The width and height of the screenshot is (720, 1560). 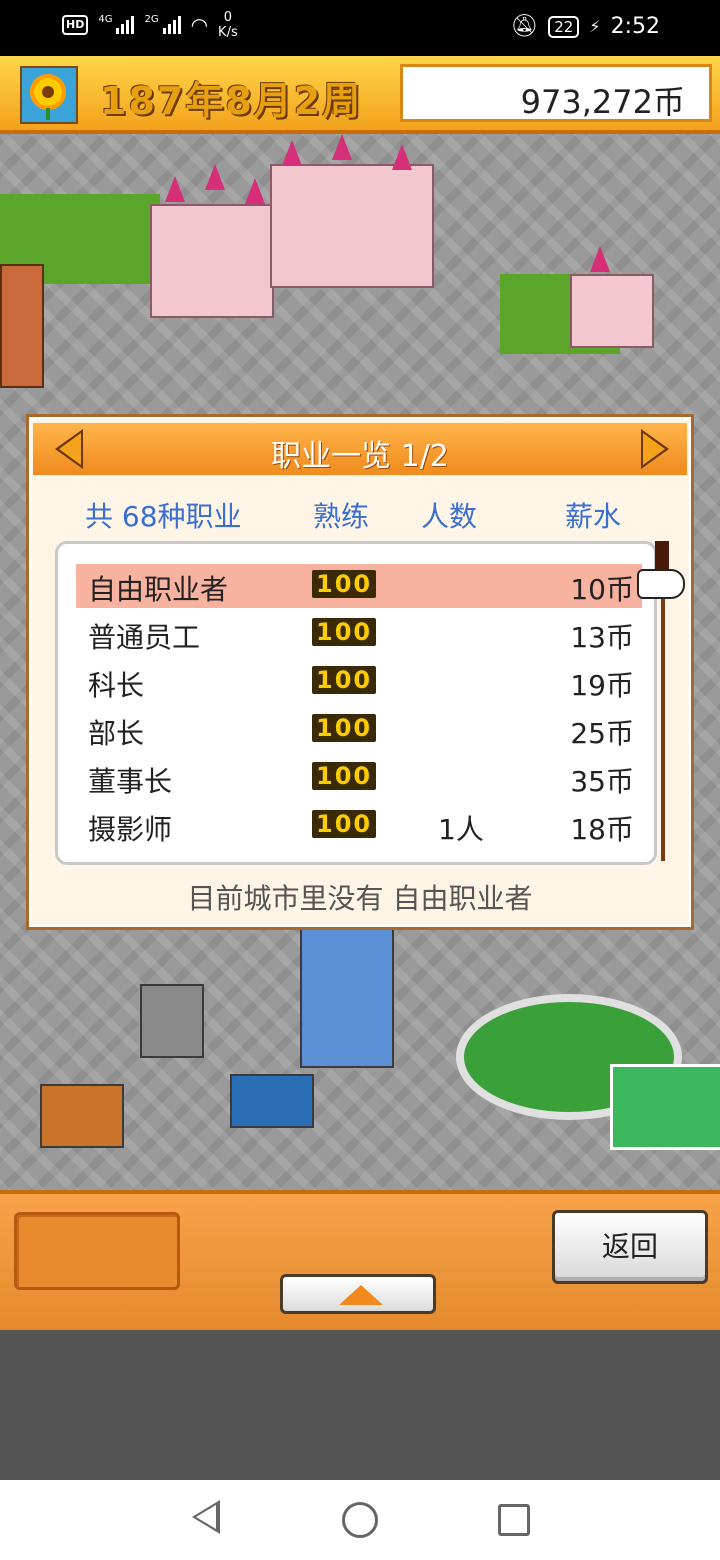 I want to click on job-name: 科长, so click(x=116, y=685).